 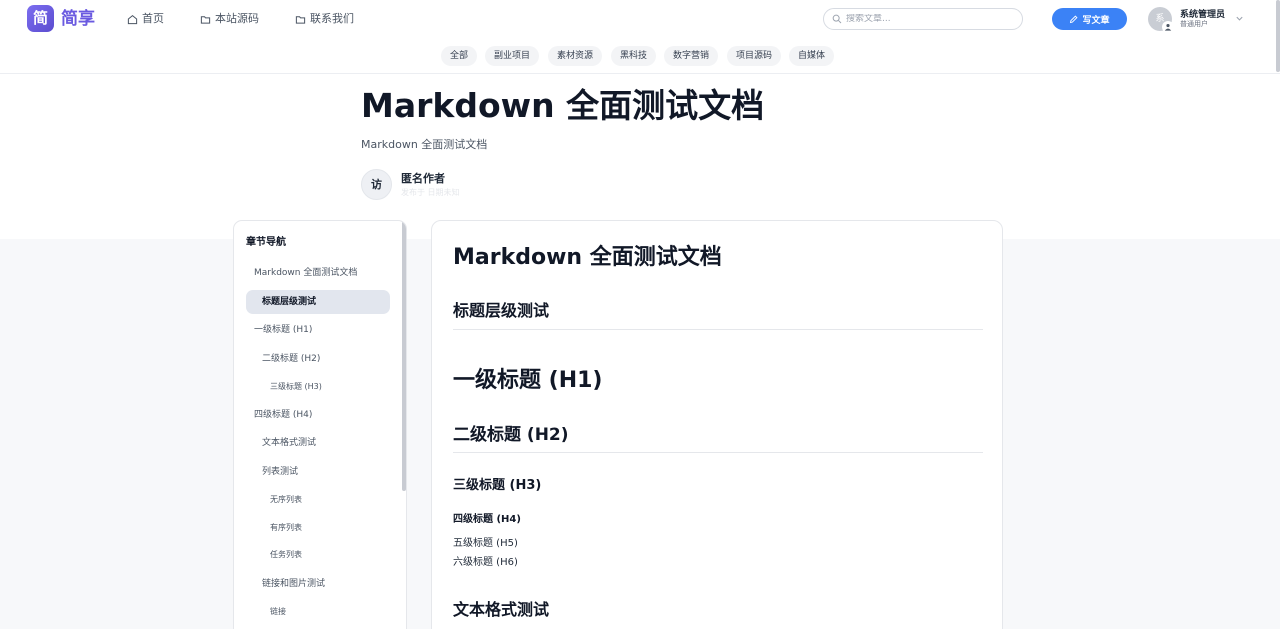 What do you see at coordinates (640, 19) in the screenshot?
I see `top-header: 简 简享 首页 本站源码 联系我们 写文章 系 系统管理员 普通用户` at bounding box center [640, 19].